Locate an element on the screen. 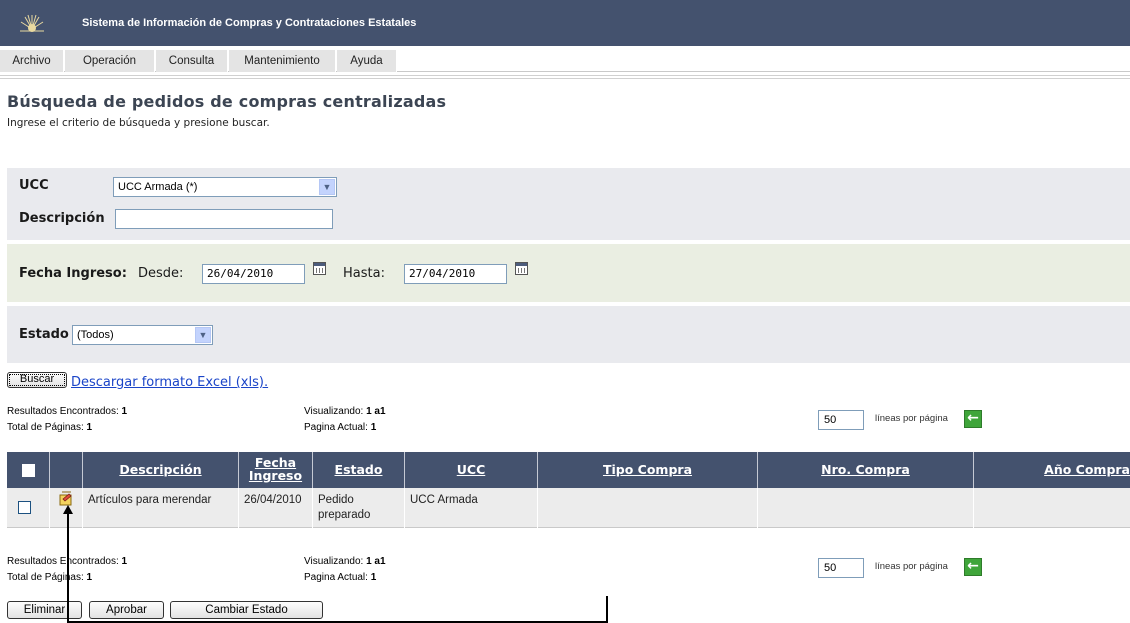 This screenshot has height=623, width=1130. menu-item-ayuda: Ayuda is located at coordinates (367, 61).